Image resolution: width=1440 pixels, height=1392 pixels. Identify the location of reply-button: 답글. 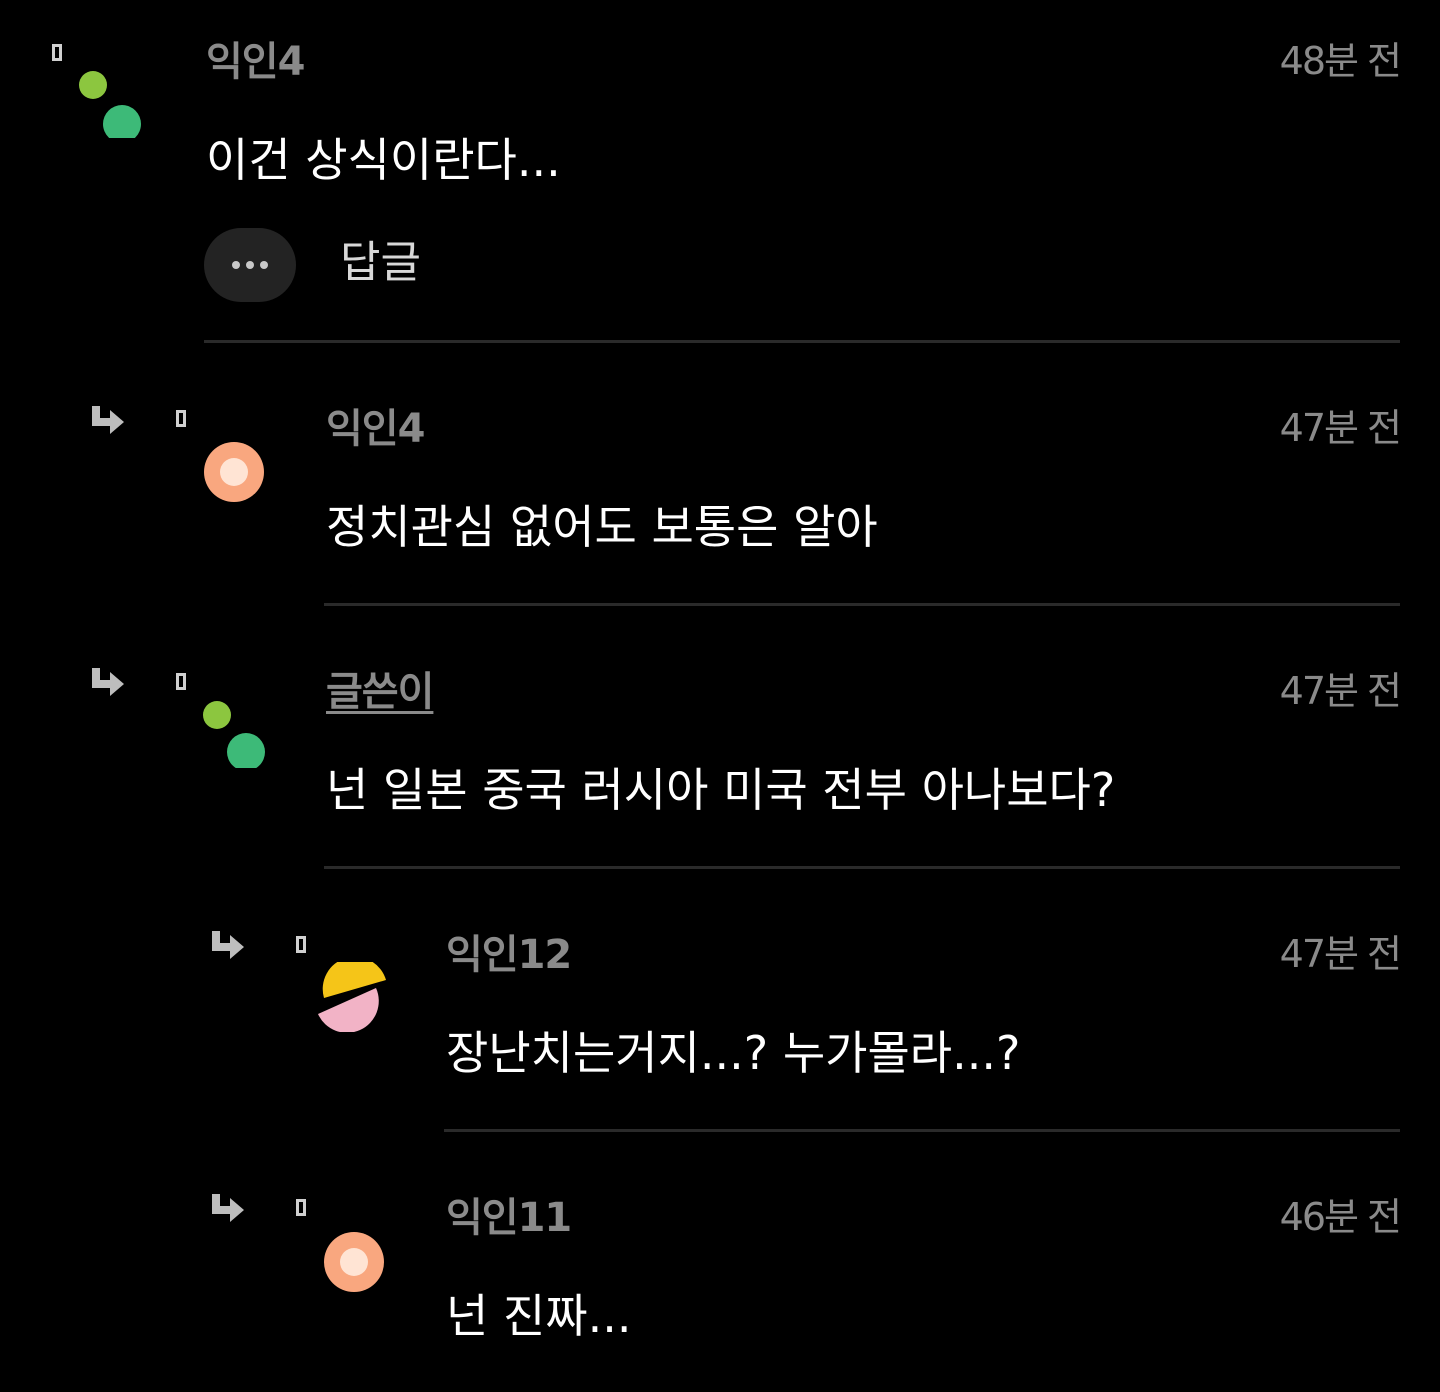
(380, 263).